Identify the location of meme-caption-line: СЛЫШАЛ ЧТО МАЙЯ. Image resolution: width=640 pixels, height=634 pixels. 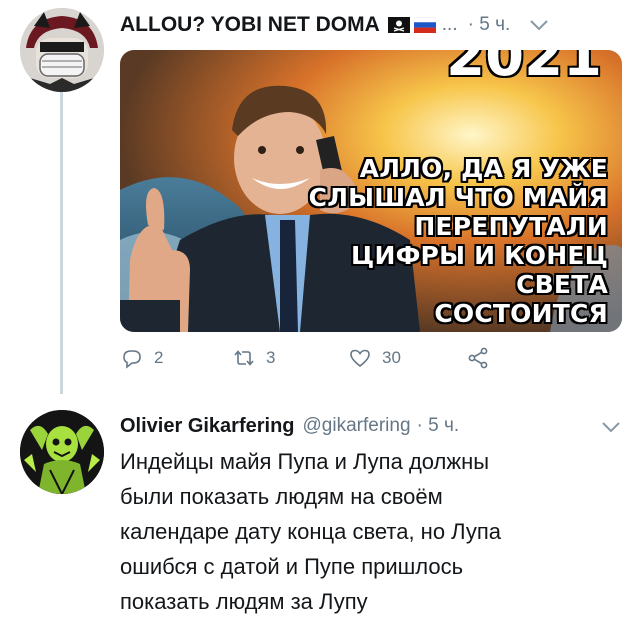
(458, 197).